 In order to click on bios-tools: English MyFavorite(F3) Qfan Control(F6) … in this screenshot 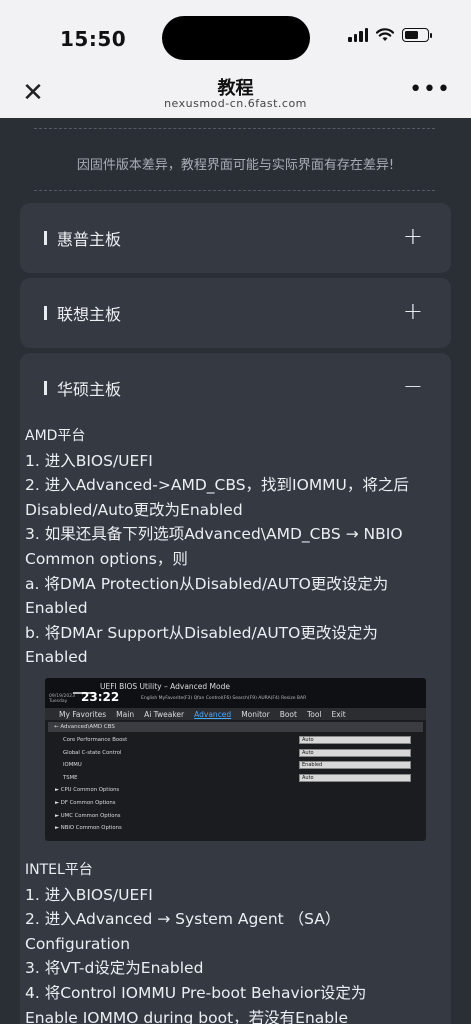, I will do `click(224, 698)`.